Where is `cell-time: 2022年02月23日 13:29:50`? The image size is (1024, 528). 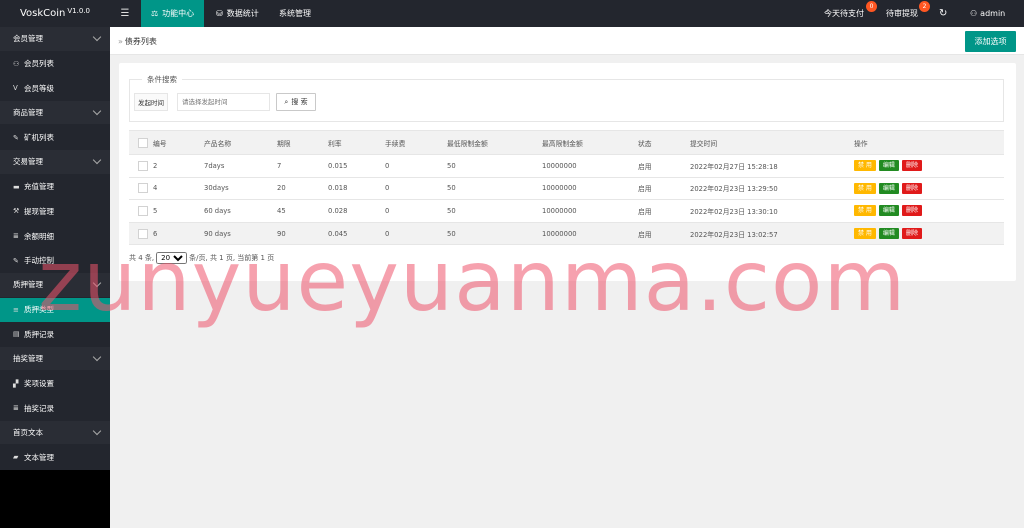
cell-time: 2022年02月23日 13:29:50 is located at coordinates (772, 188).